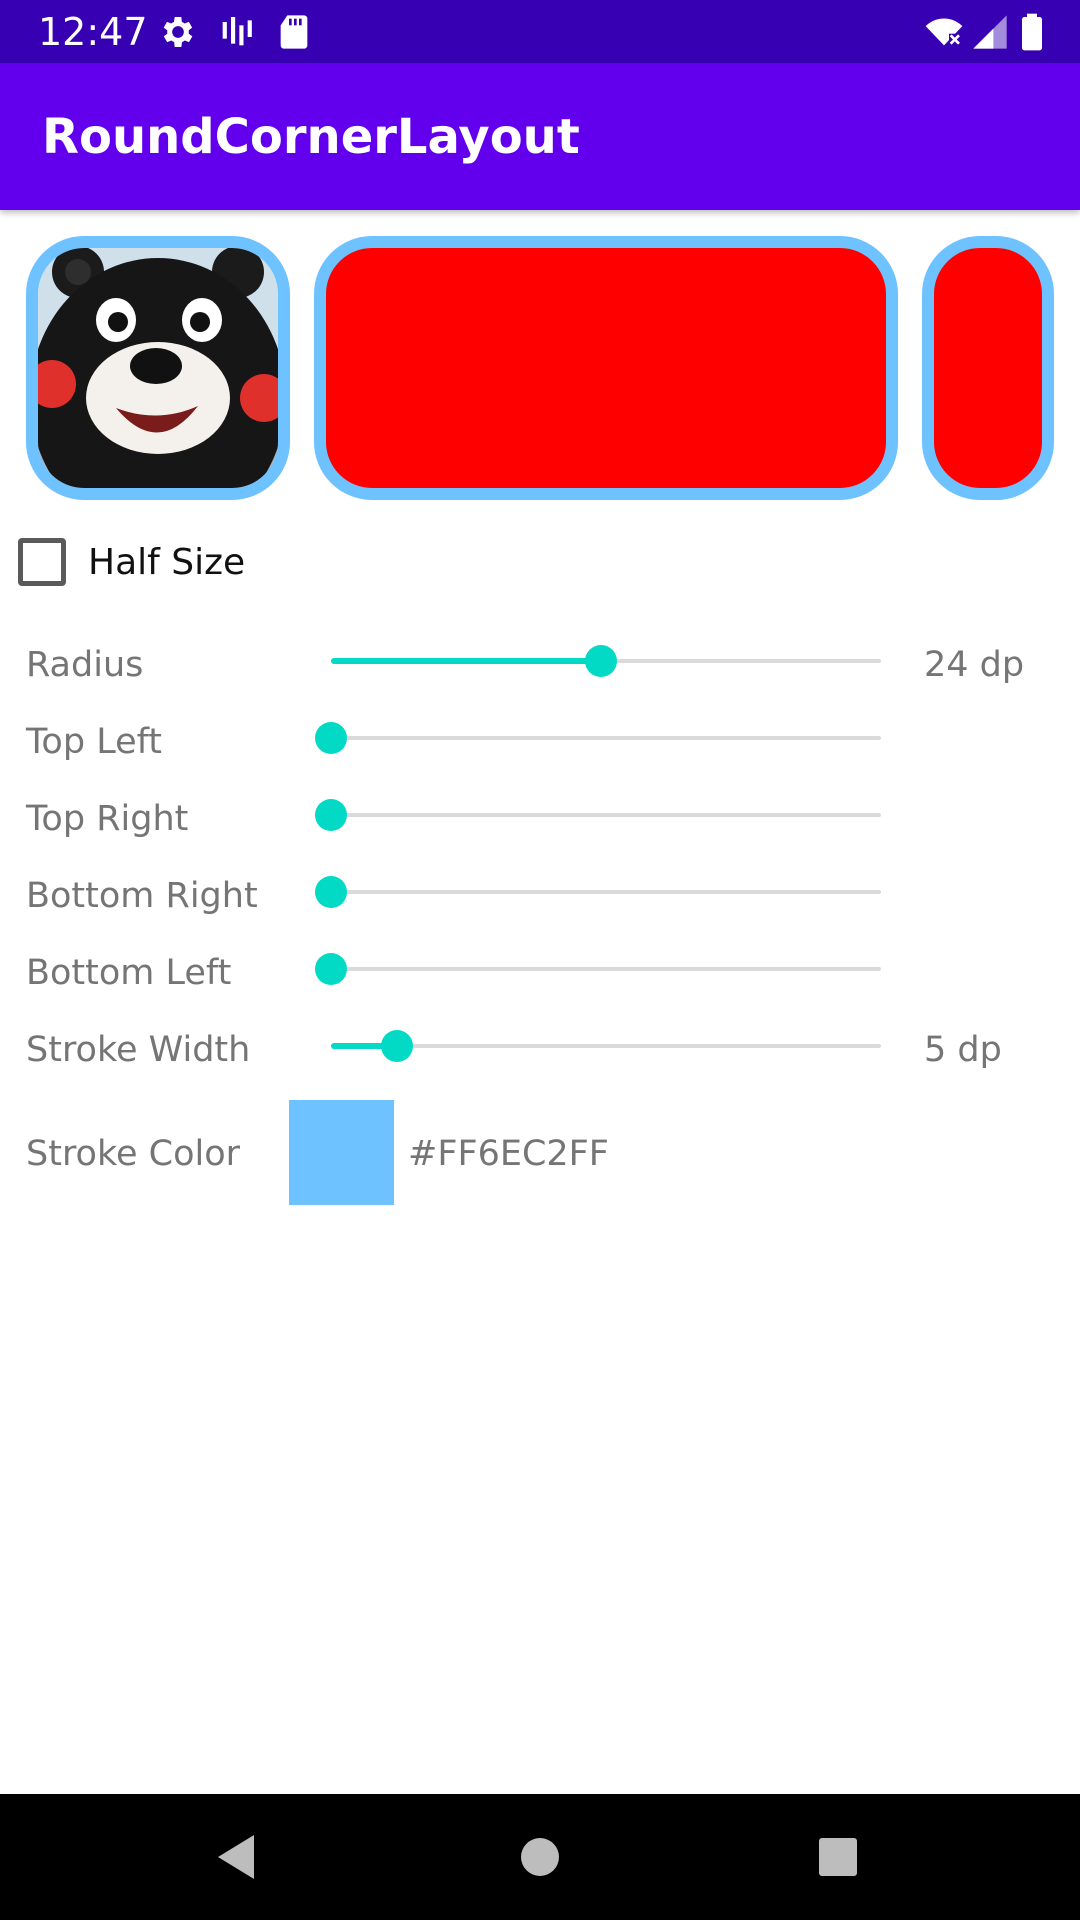 Image resolution: width=1080 pixels, height=1920 pixels. I want to click on sd-card-icon, so click(294, 32).